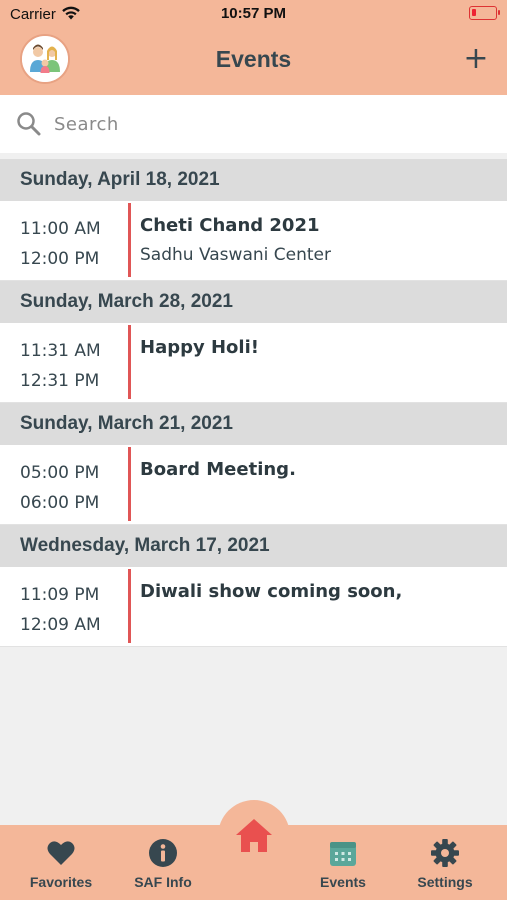 This screenshot has width=507, height=900. I want to click on tab-saf-info: SAF Info, so click(163, 864).